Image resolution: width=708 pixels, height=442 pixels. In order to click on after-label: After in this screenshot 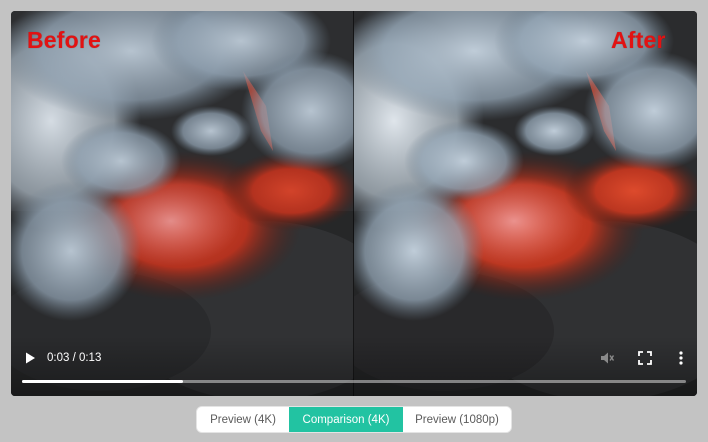, I will do `click(638, 40)`.